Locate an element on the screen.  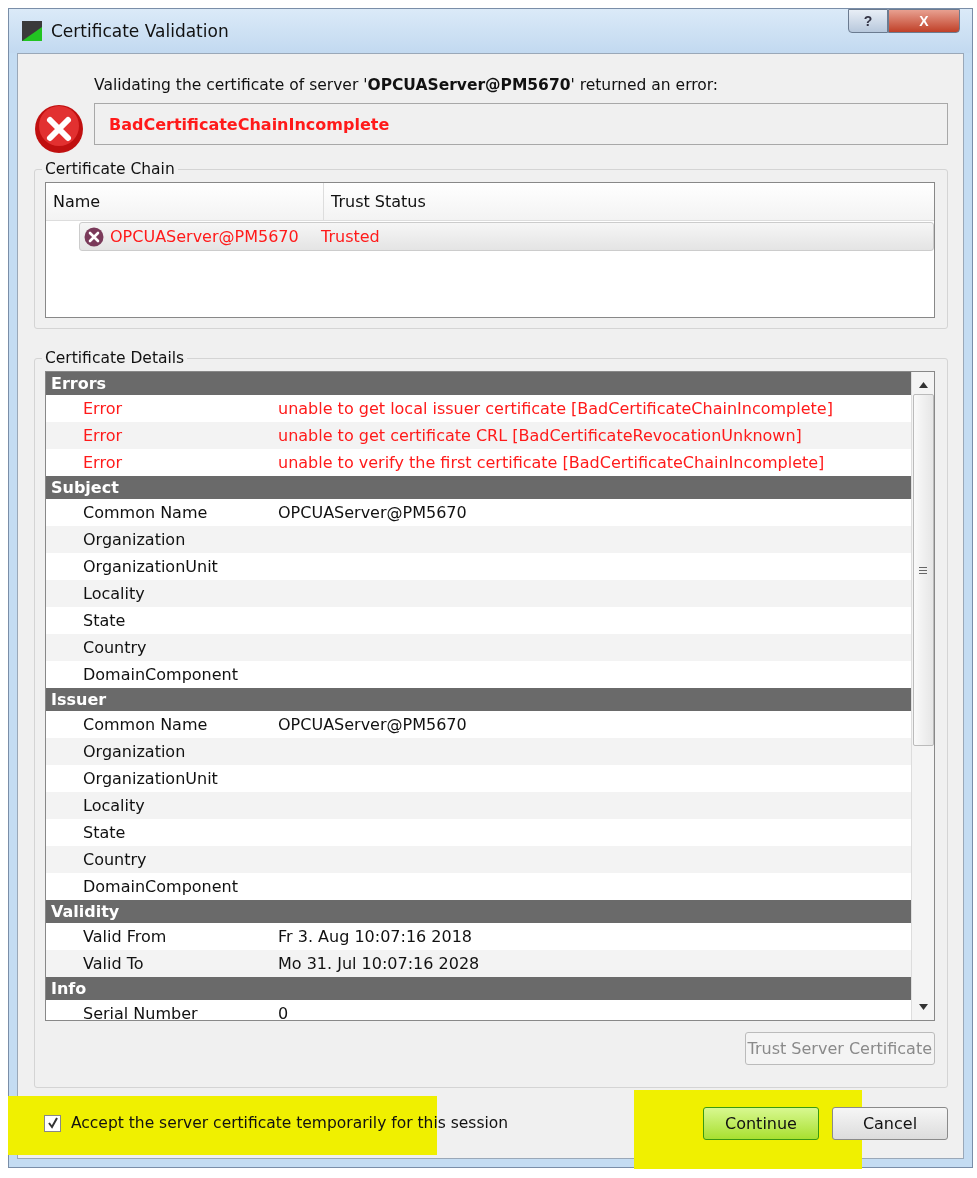
section-header: Errors is located at coordinates (478, 383).